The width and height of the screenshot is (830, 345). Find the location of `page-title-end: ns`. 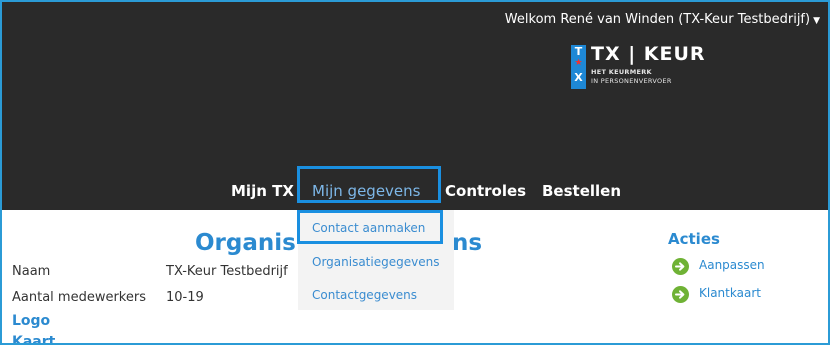

page-title-end: ns is located at coordinates (467, 243).